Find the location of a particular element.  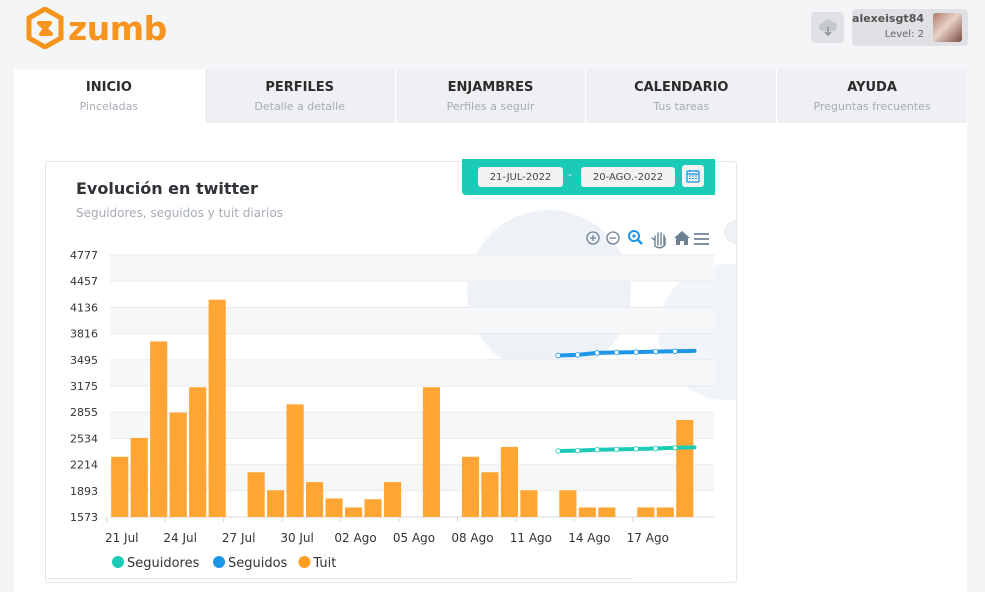

cloud-download-icon is located at coordinates (827, 27).